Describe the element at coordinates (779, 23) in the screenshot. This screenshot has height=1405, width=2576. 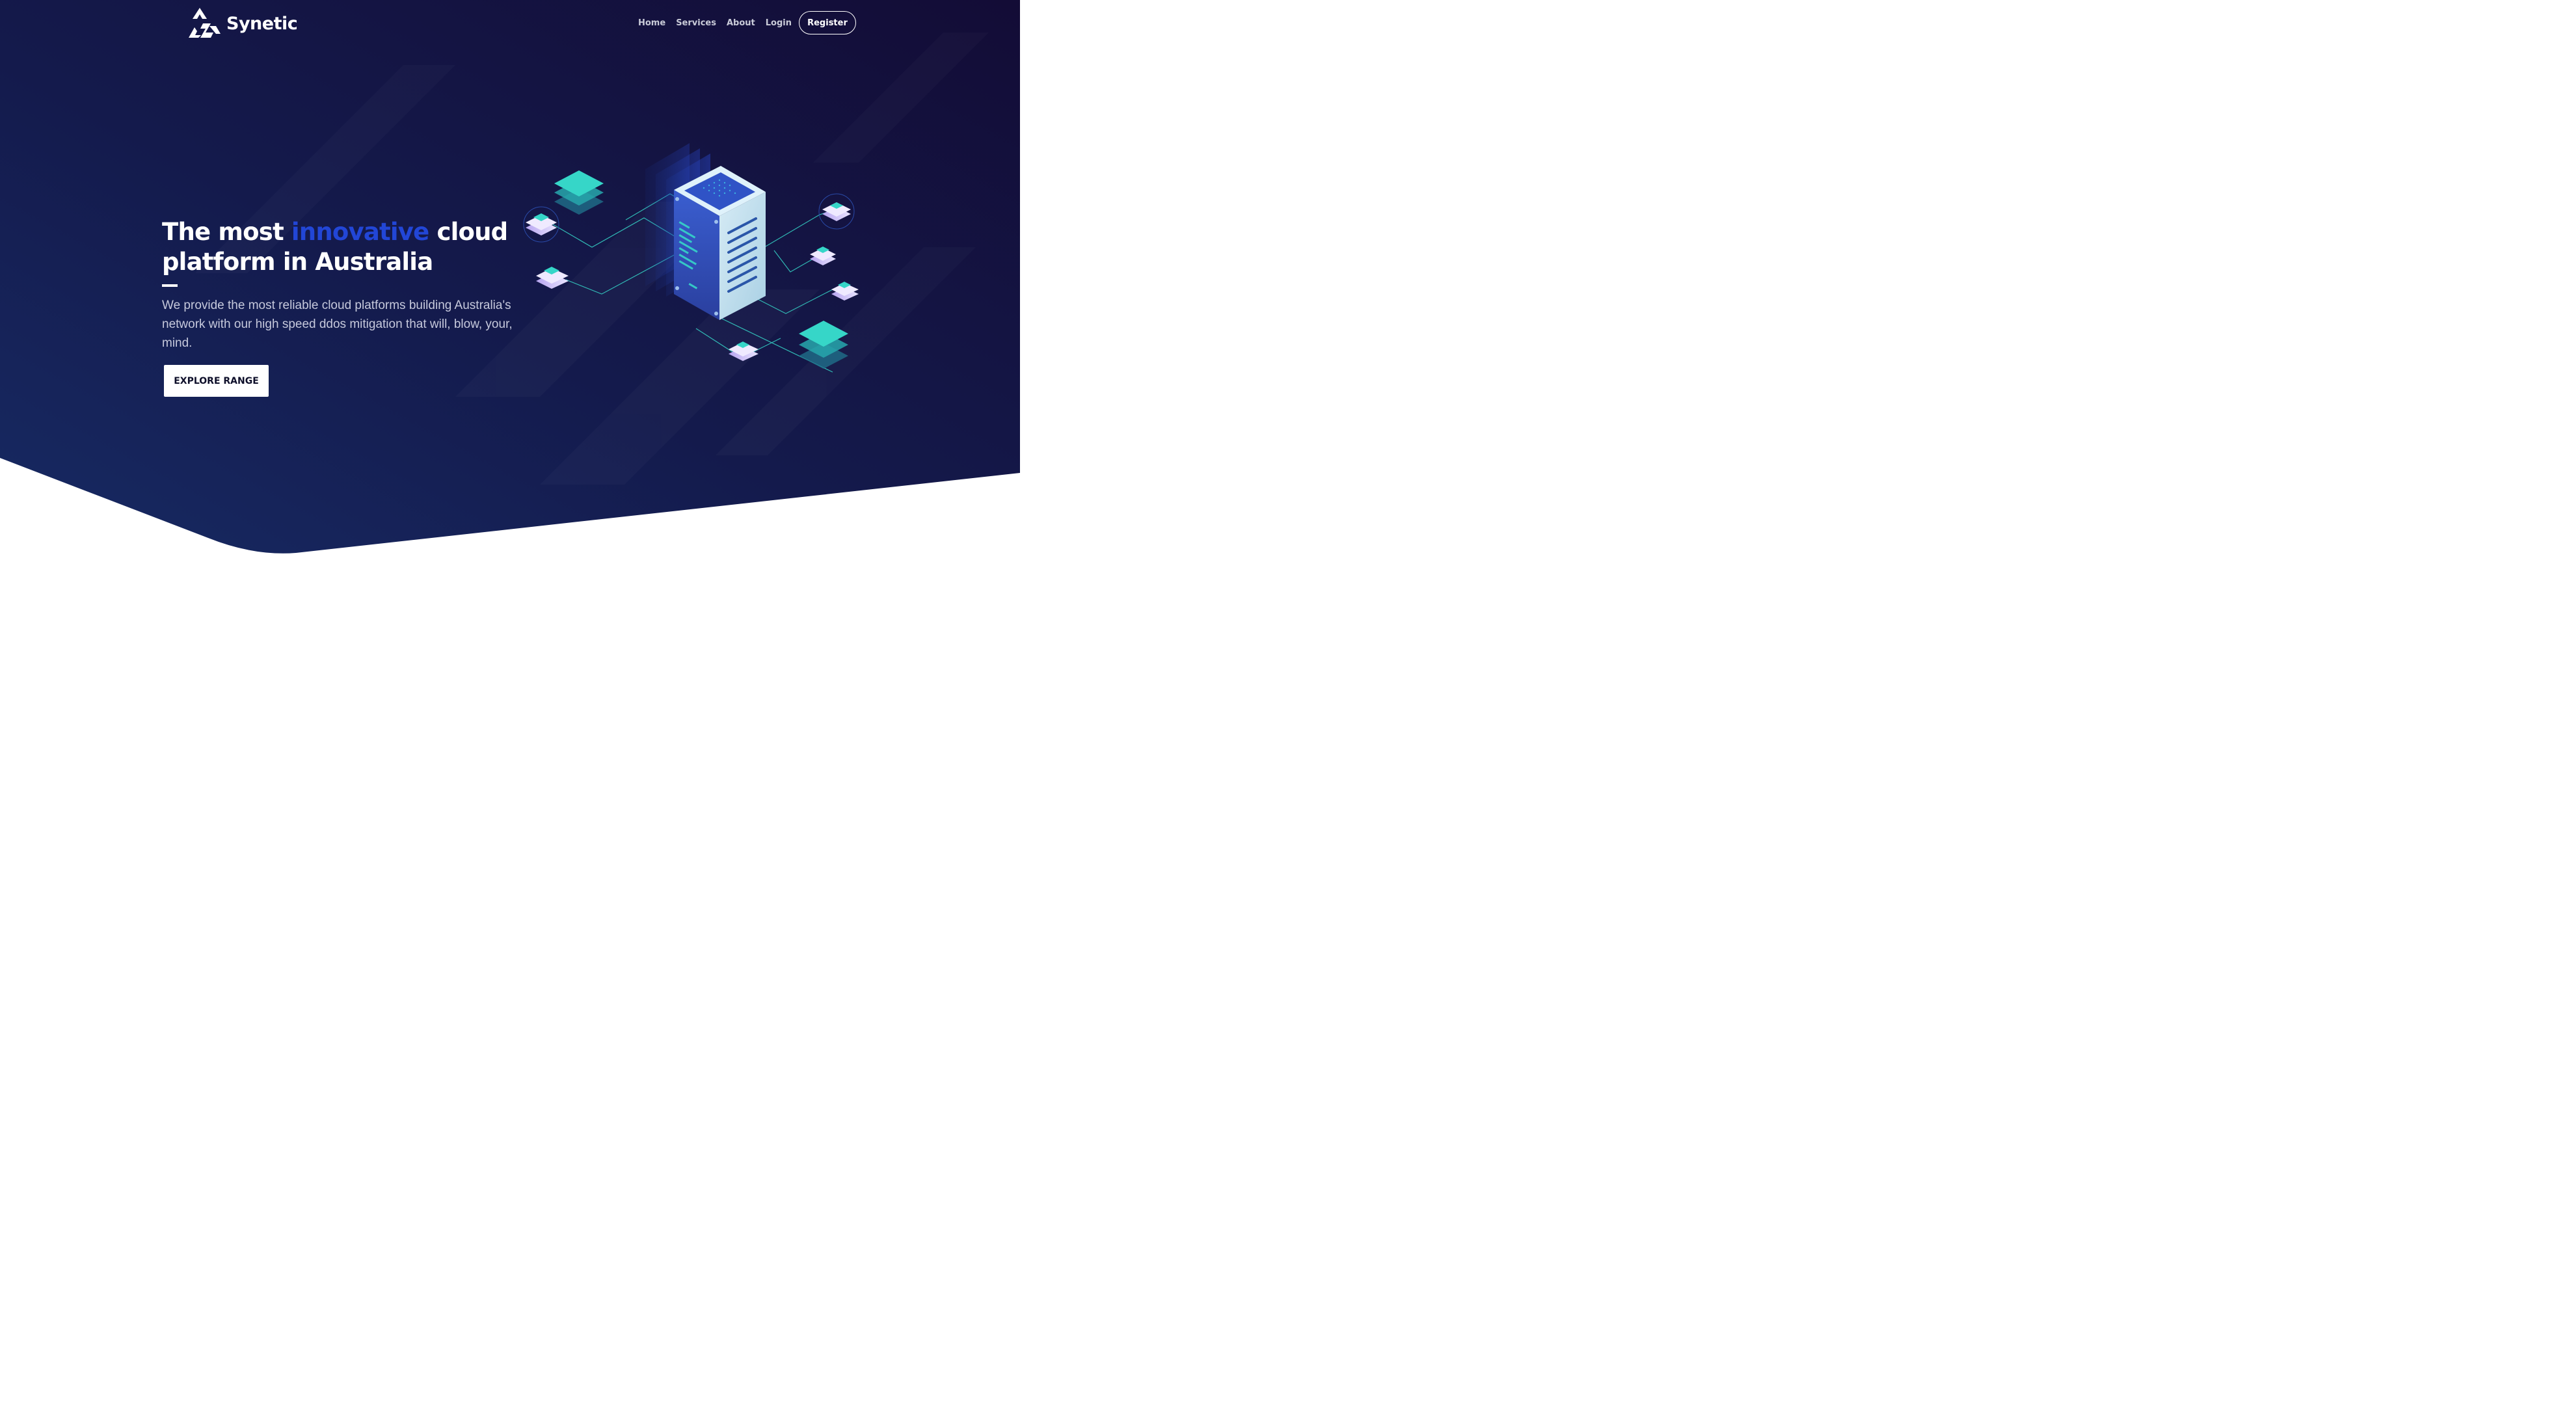
I see `nav-link-login: Login` at that location.